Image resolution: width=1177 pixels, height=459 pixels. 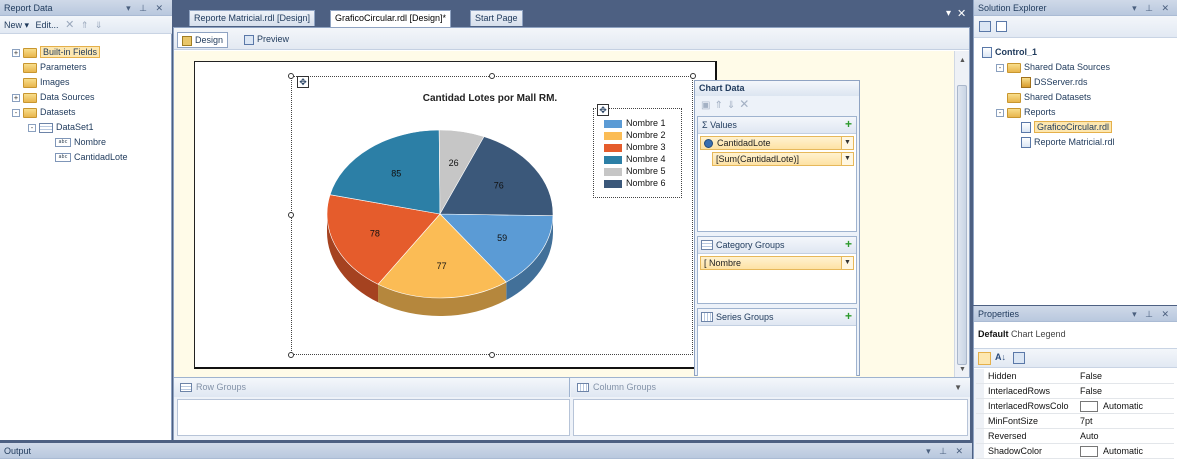 What do you see at coordinates (63, 67) in the screenshot?
I see `report-data-item-label: Parameters` at bounding box center [63, 67].